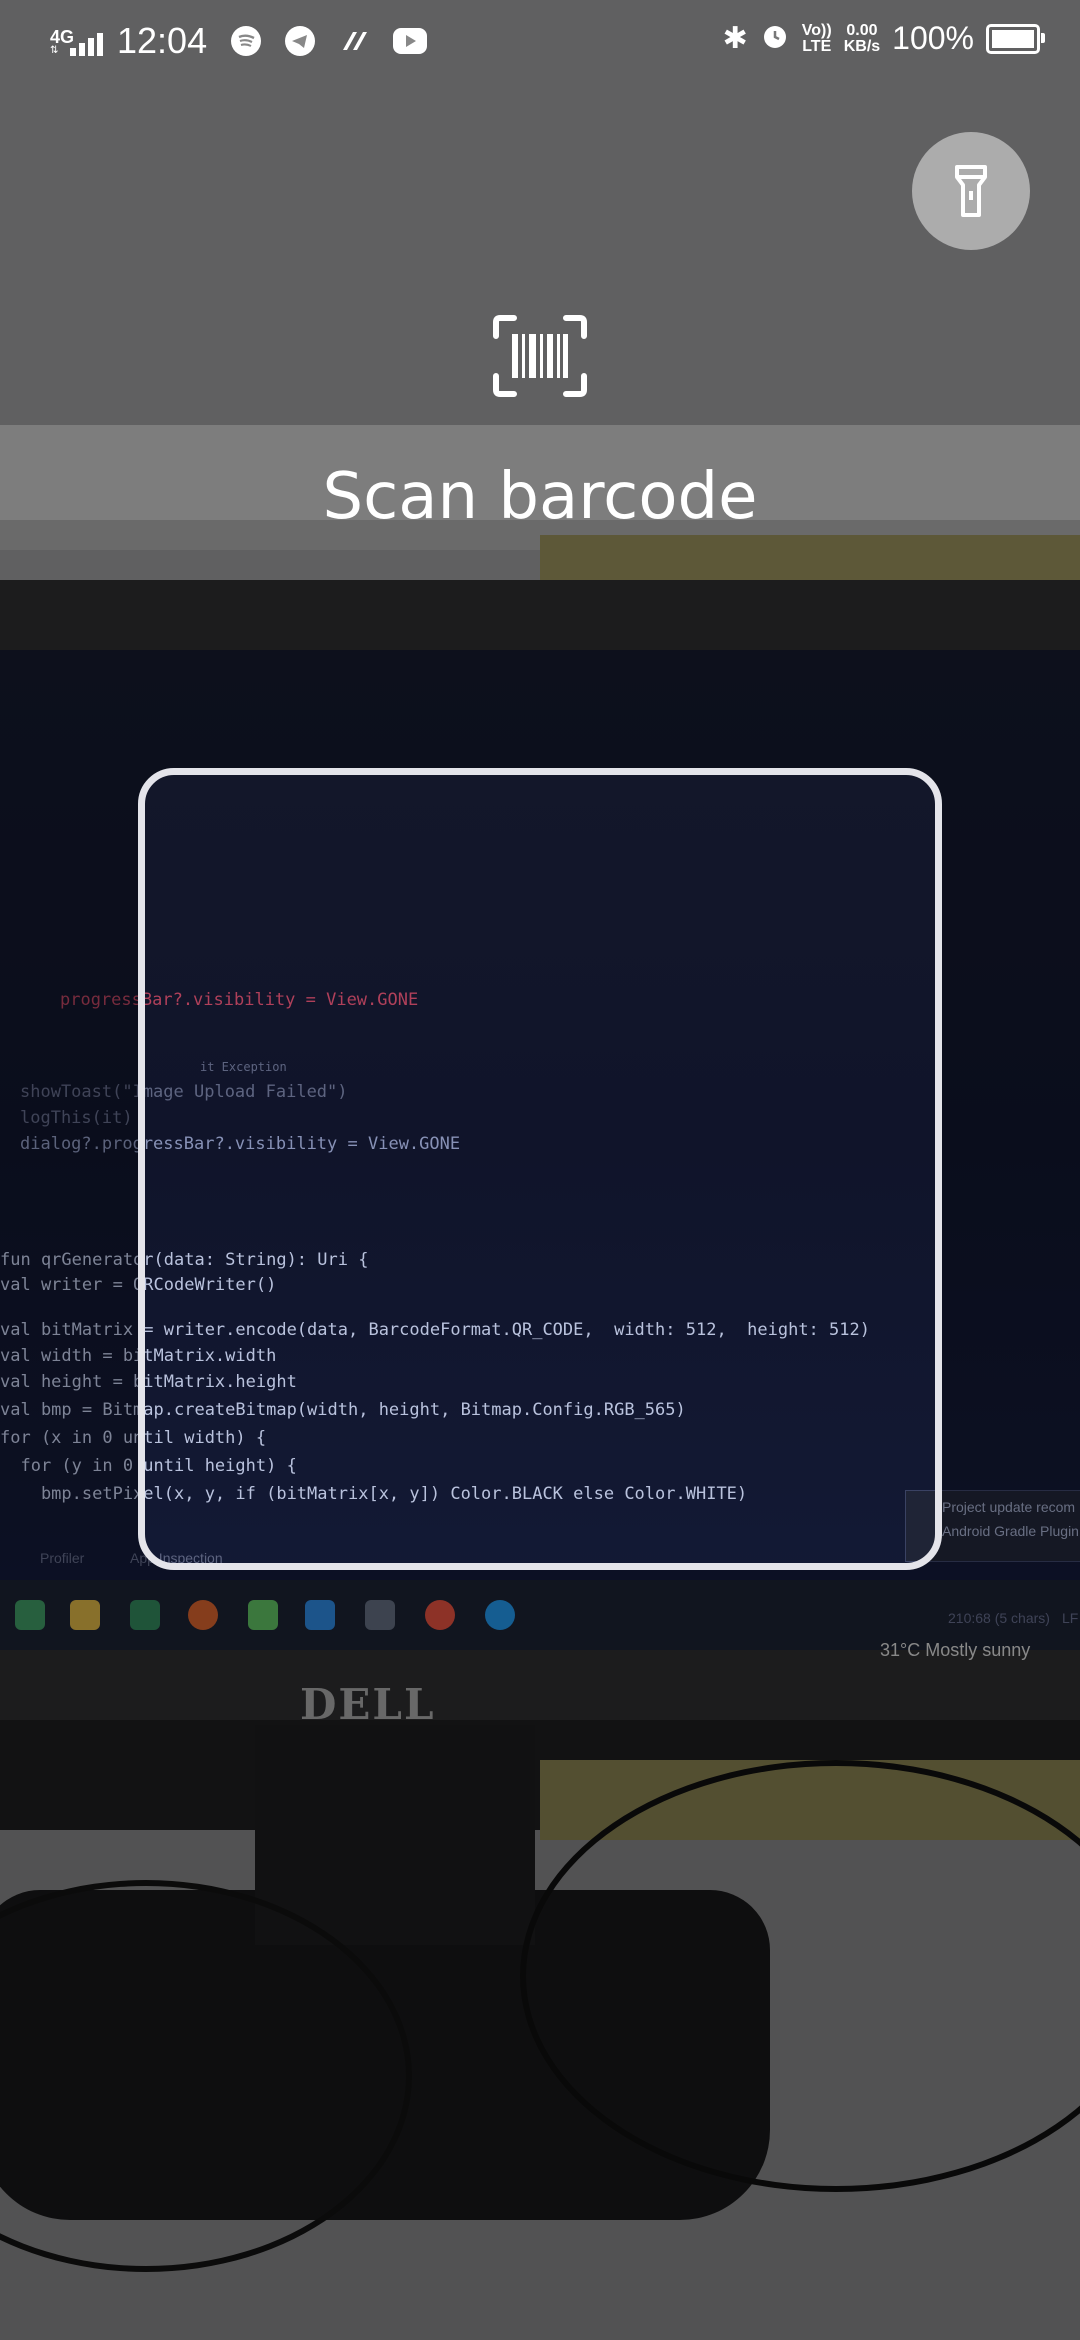  I want to click on speed-value: 0.00, so click(862, 30).